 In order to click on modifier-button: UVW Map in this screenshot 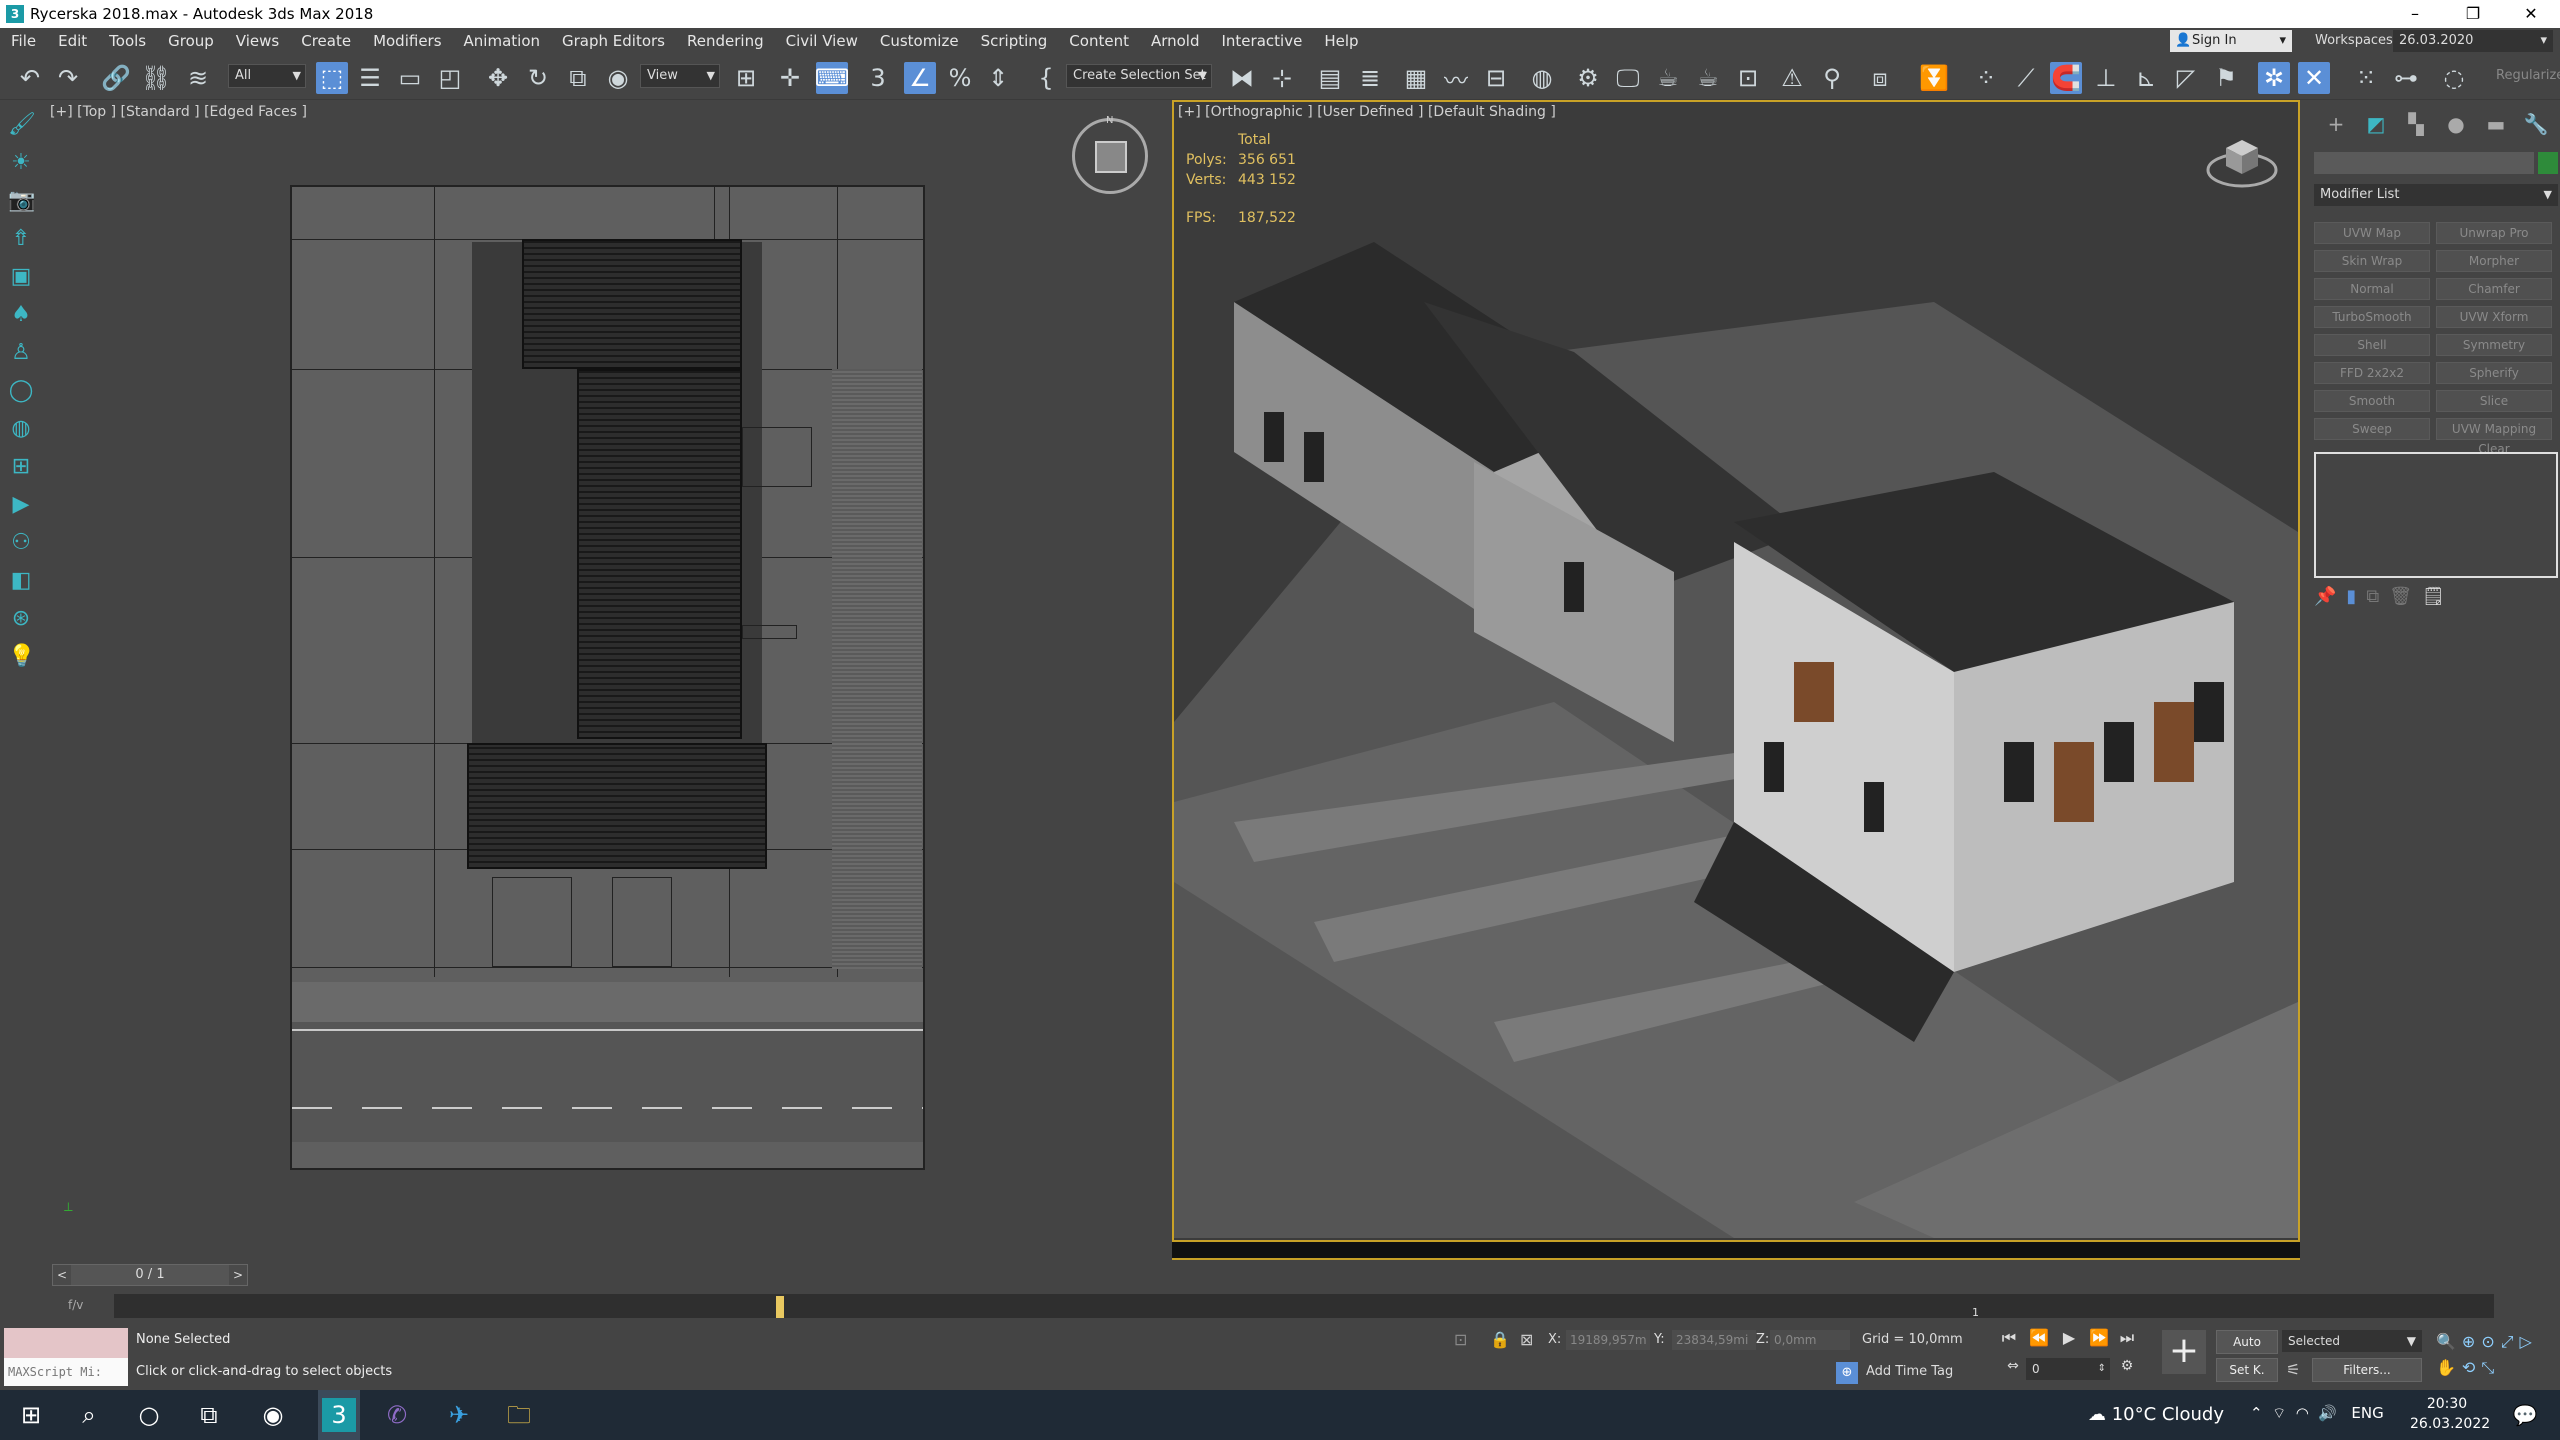, I will do `click(2372, 233)`.